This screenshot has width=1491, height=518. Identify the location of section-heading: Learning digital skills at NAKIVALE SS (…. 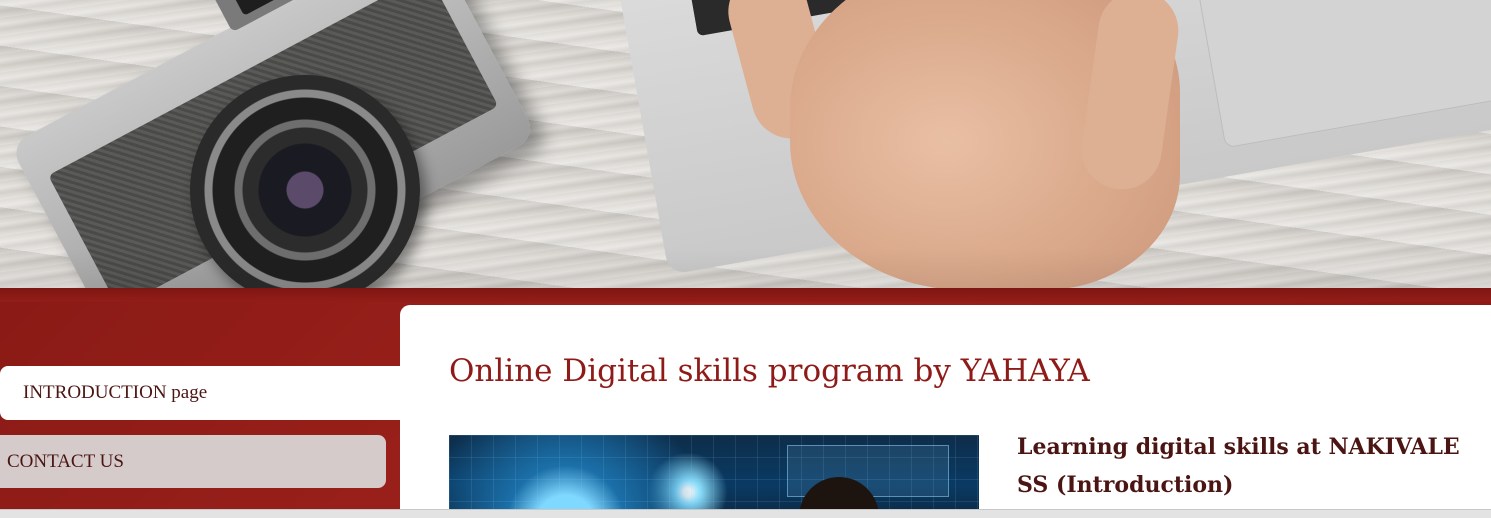
(1238, 466).